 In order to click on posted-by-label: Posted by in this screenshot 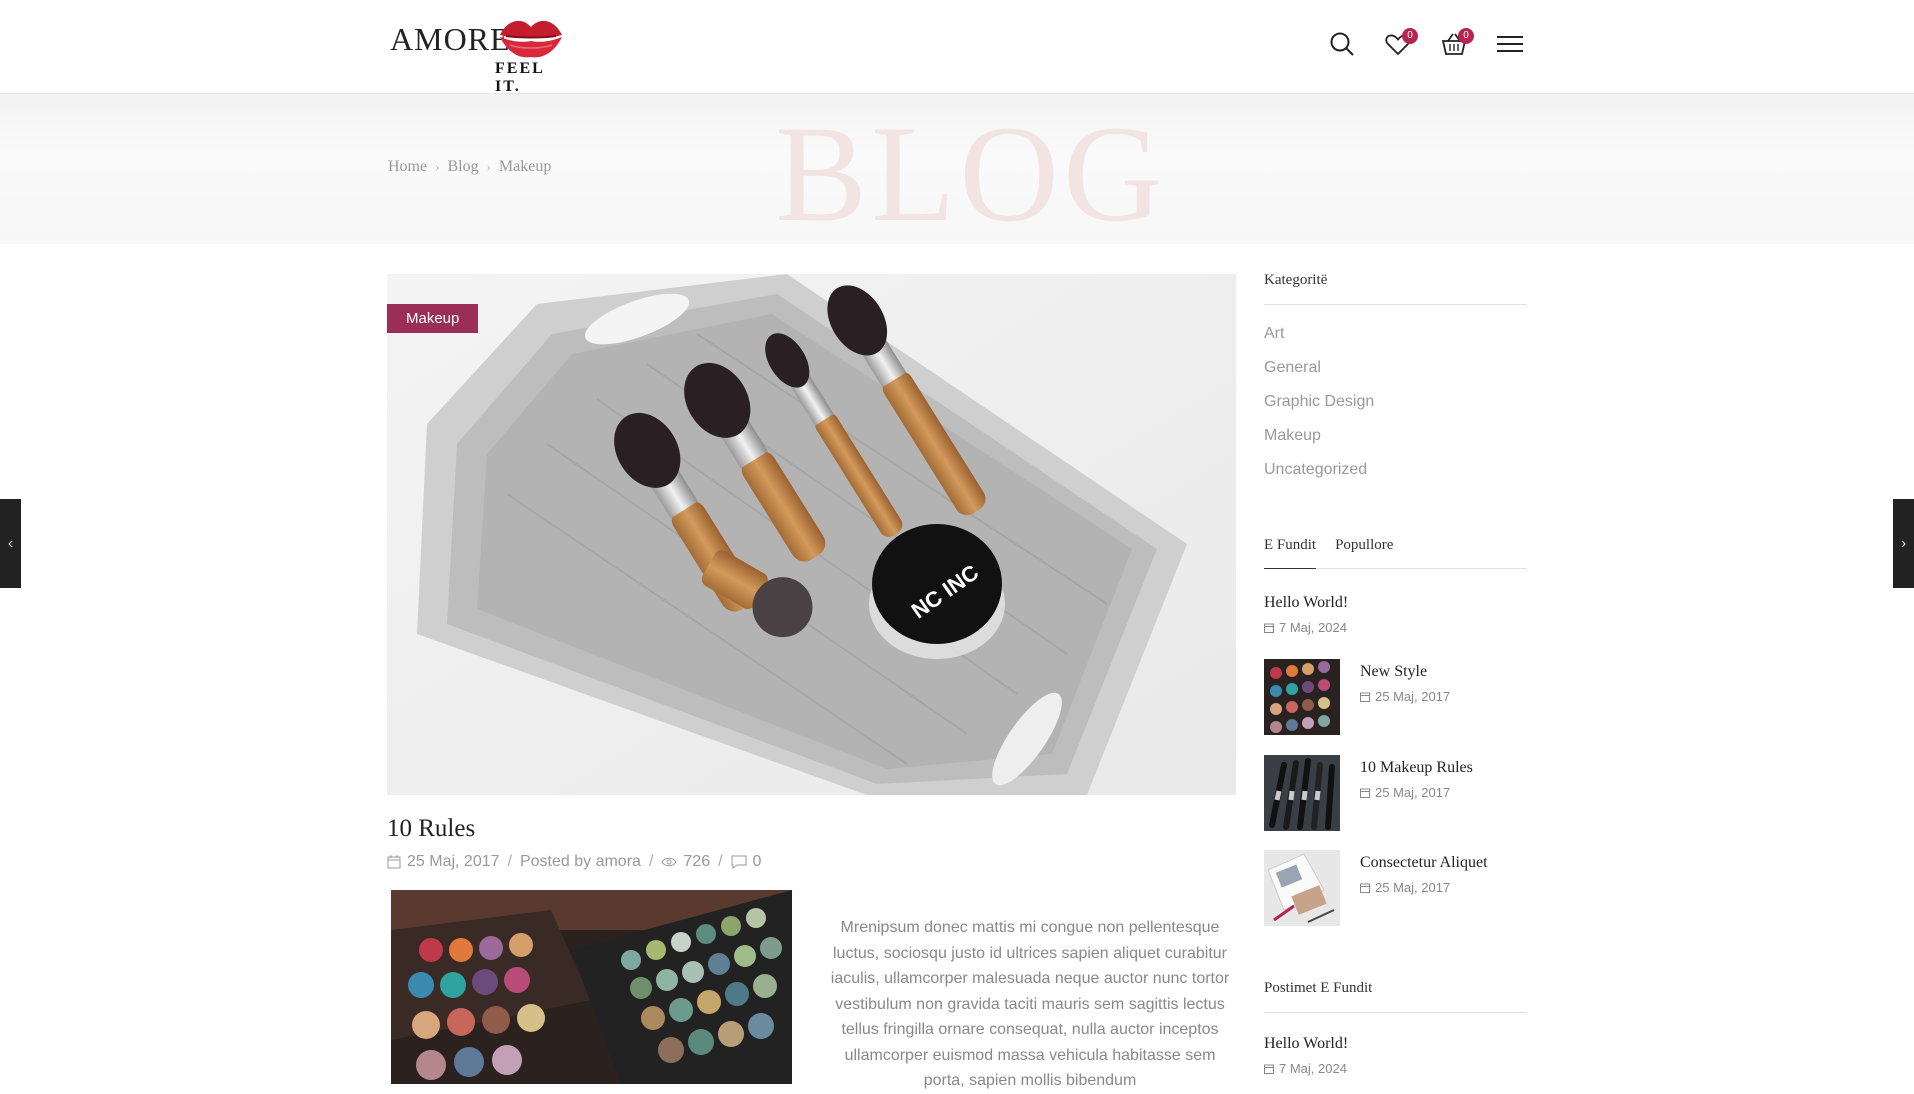, I will do `click(555, 861)`.